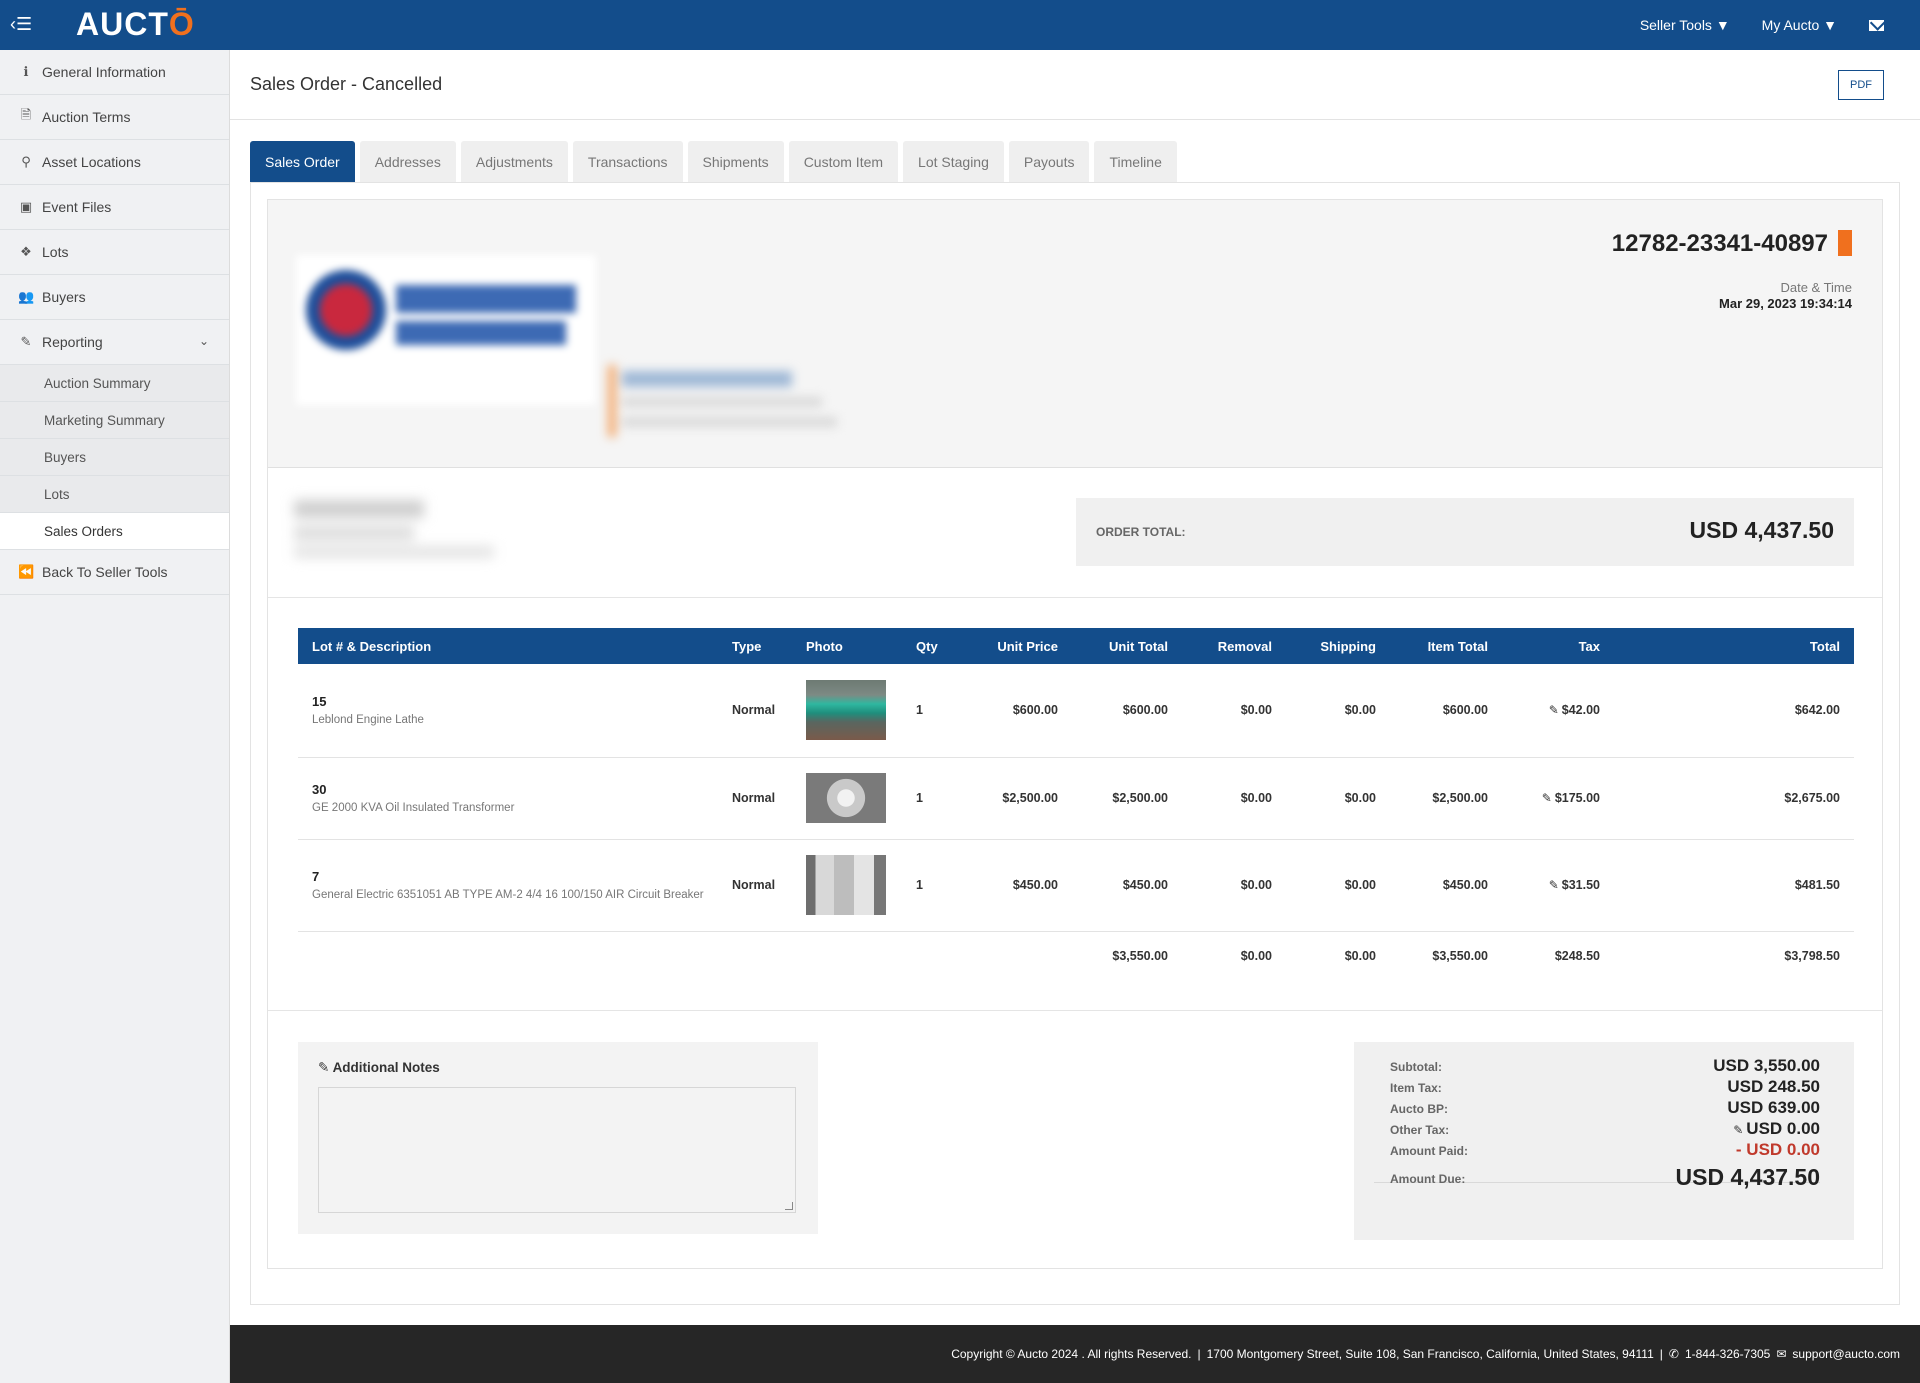 The width and height of the screenshot is (1920, 1383). I want to click on lot-description: GE 2000 KVA Oil Insulated Transformer, so click(413, 808).